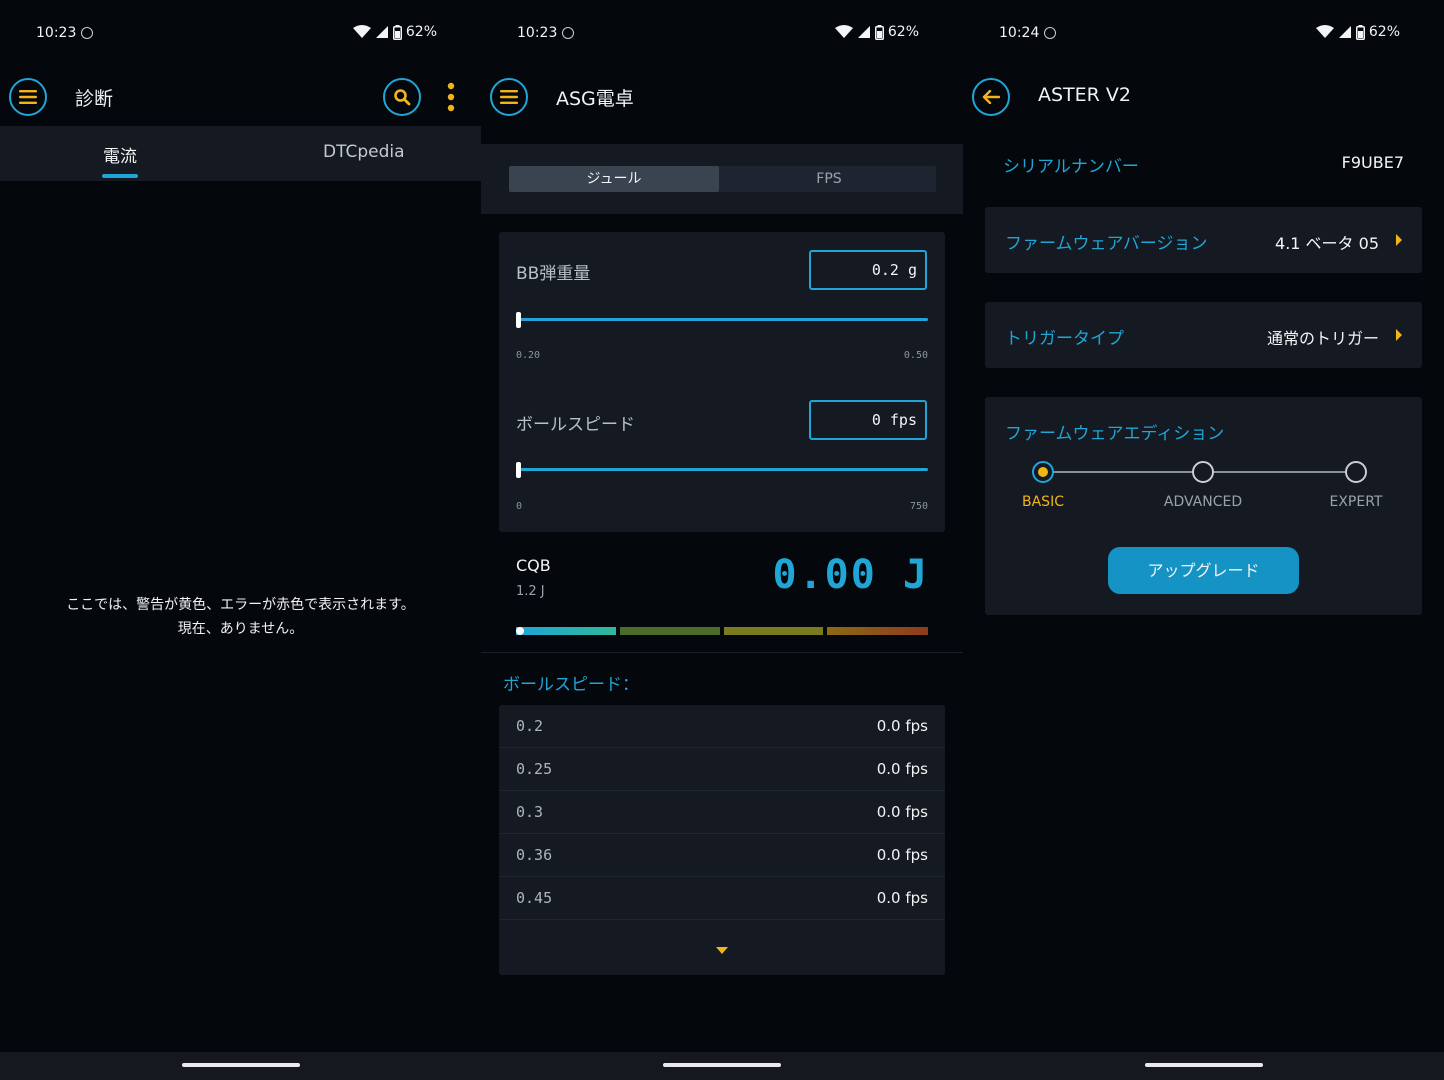 This screenshot has width=1444, height=1080. Describe the element at coordinates (240, 605) in the screenshot. I see `empty-message-line-1: ここでは、警告が黄色、エラーが赤色で表示されます。` at that location.